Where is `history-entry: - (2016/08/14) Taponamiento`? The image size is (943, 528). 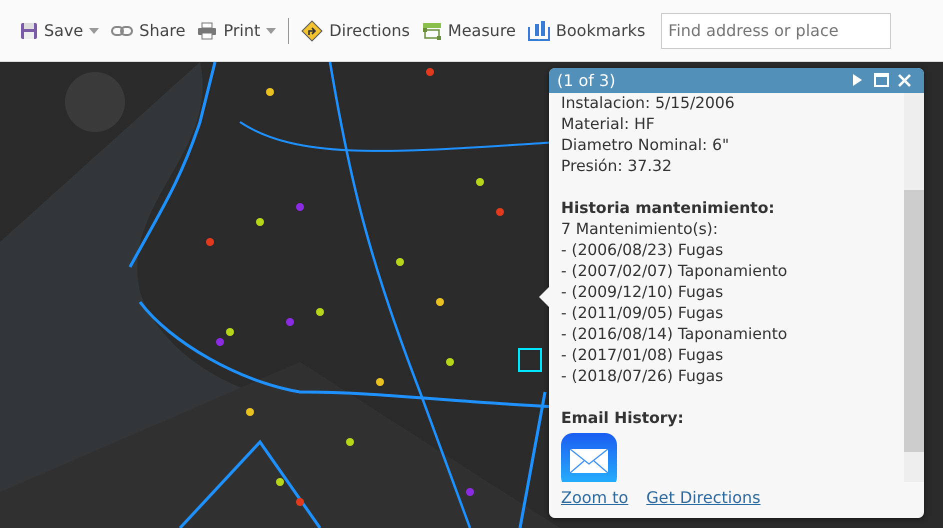
history-entry: - (2016/08/14) Taponamiento is located at coordinates (674, 334).